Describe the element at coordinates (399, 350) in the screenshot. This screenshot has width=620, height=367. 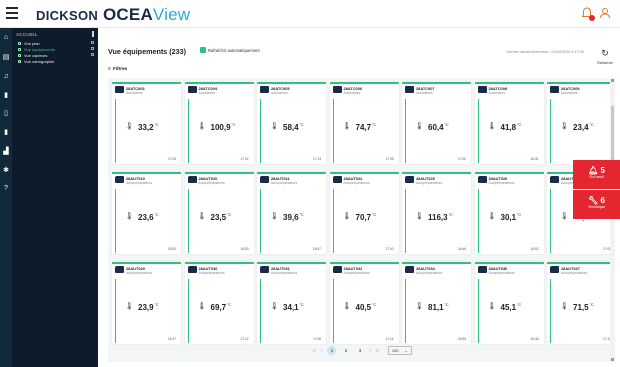
I see `page-size-select: 100 ⌄` at that location.